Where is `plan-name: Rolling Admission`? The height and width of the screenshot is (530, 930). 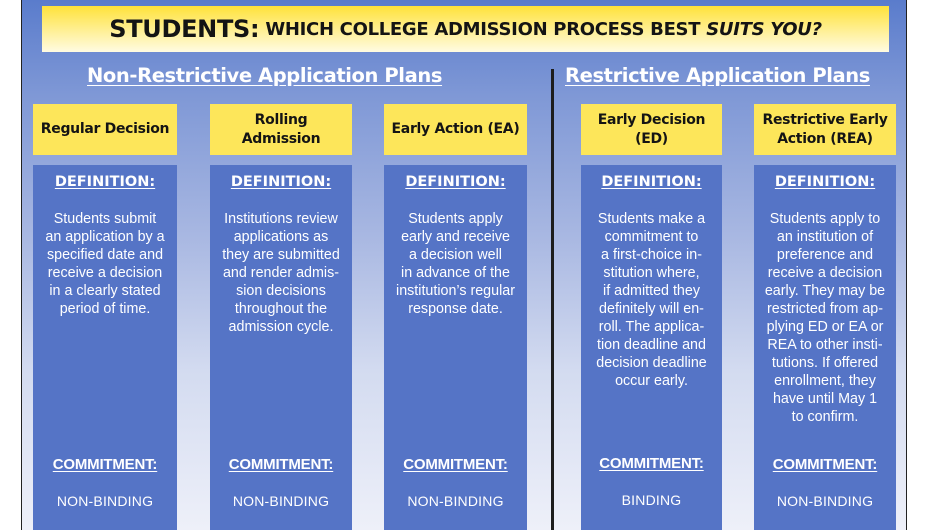 plan-name: Rolling Admission is located at coordinates (281, 129).